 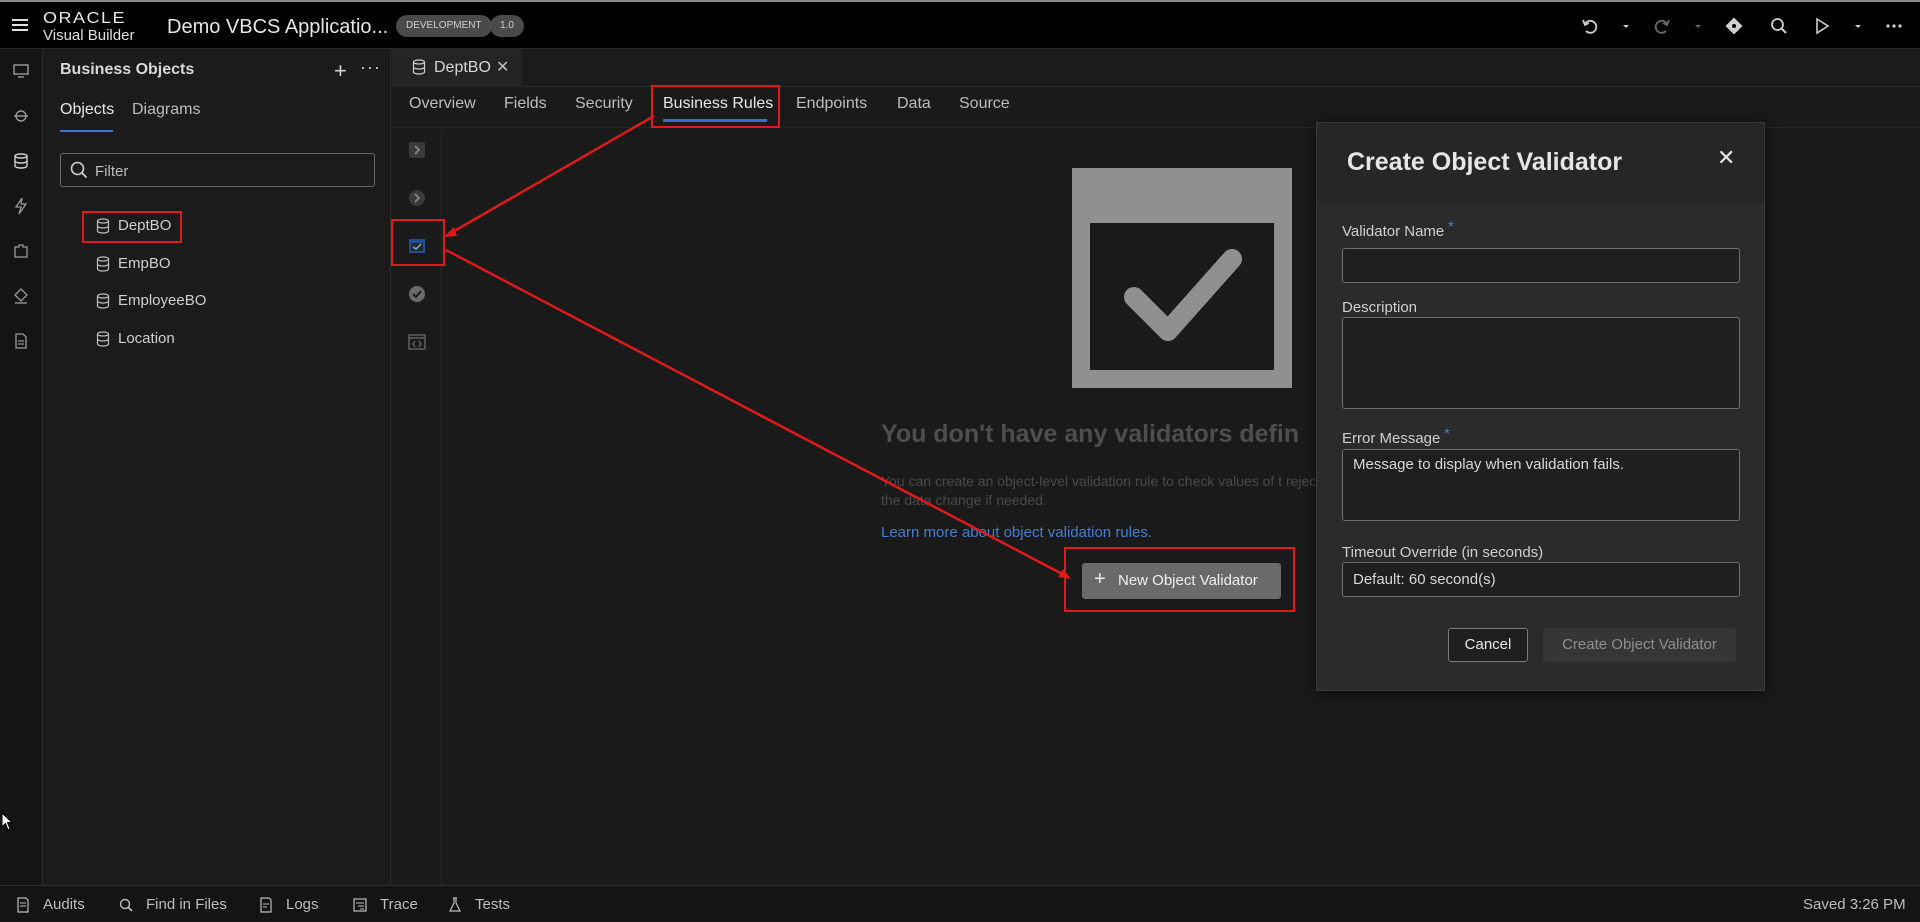 What do you see at coordinates (1726, 158) in the screenshot?
I see `close-icon: ✕` at bounding box center [1726, 158].